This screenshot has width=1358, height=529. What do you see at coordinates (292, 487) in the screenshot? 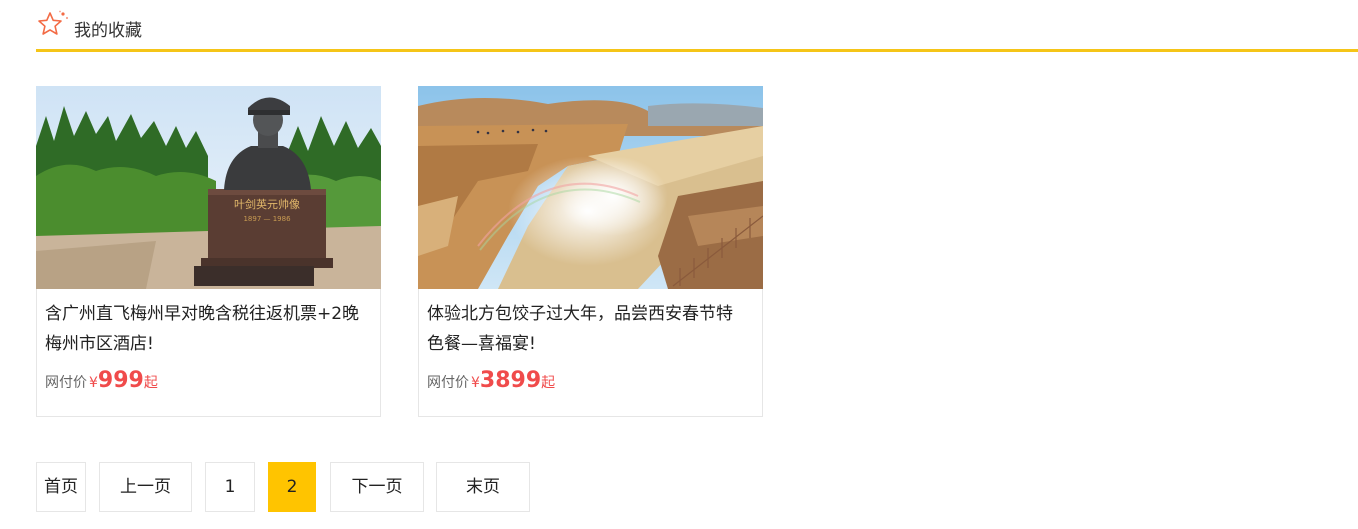
I see `page-button-2-current: 2` at bounding box center [292, 487].